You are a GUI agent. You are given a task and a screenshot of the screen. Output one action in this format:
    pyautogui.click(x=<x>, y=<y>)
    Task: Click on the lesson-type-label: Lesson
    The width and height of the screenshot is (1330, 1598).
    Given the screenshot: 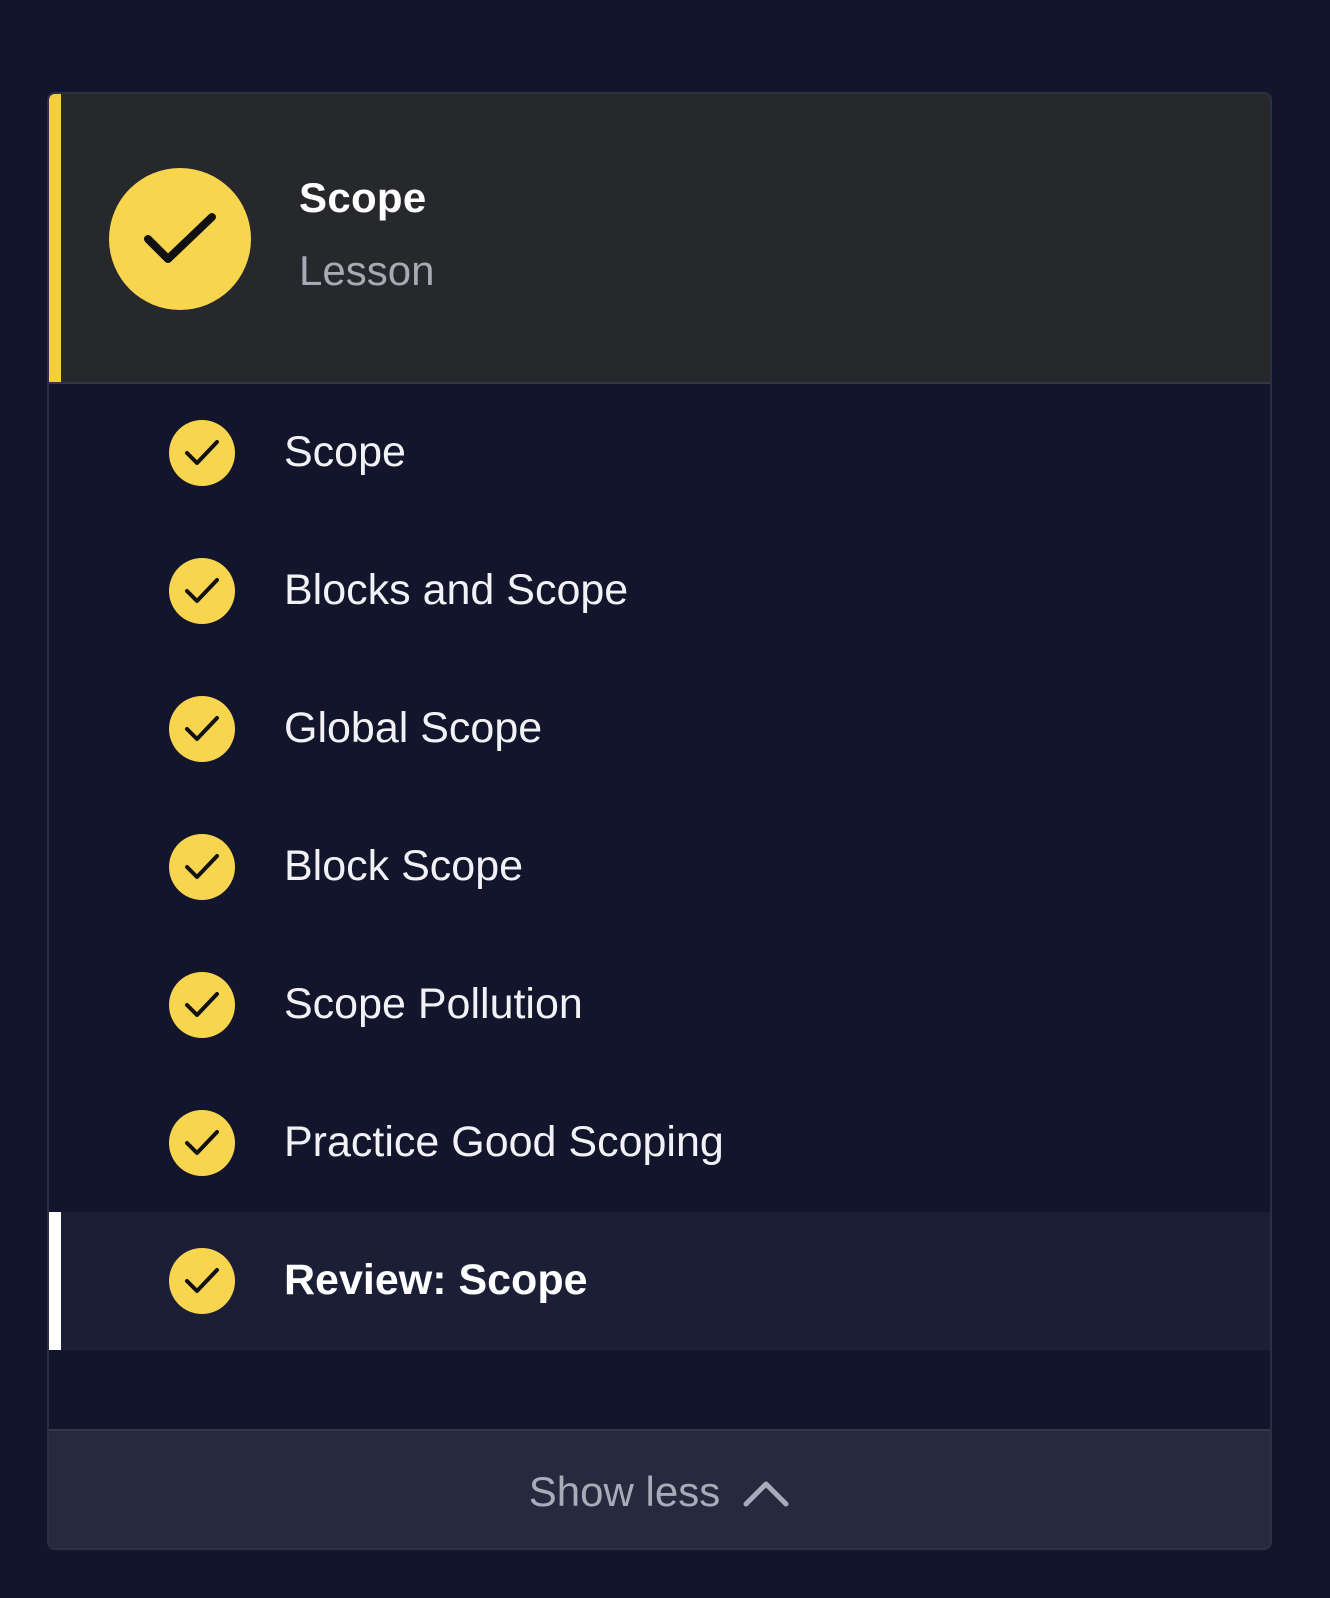 What is the action you would take?
    pyautogui.click(x=367, y=270)
    